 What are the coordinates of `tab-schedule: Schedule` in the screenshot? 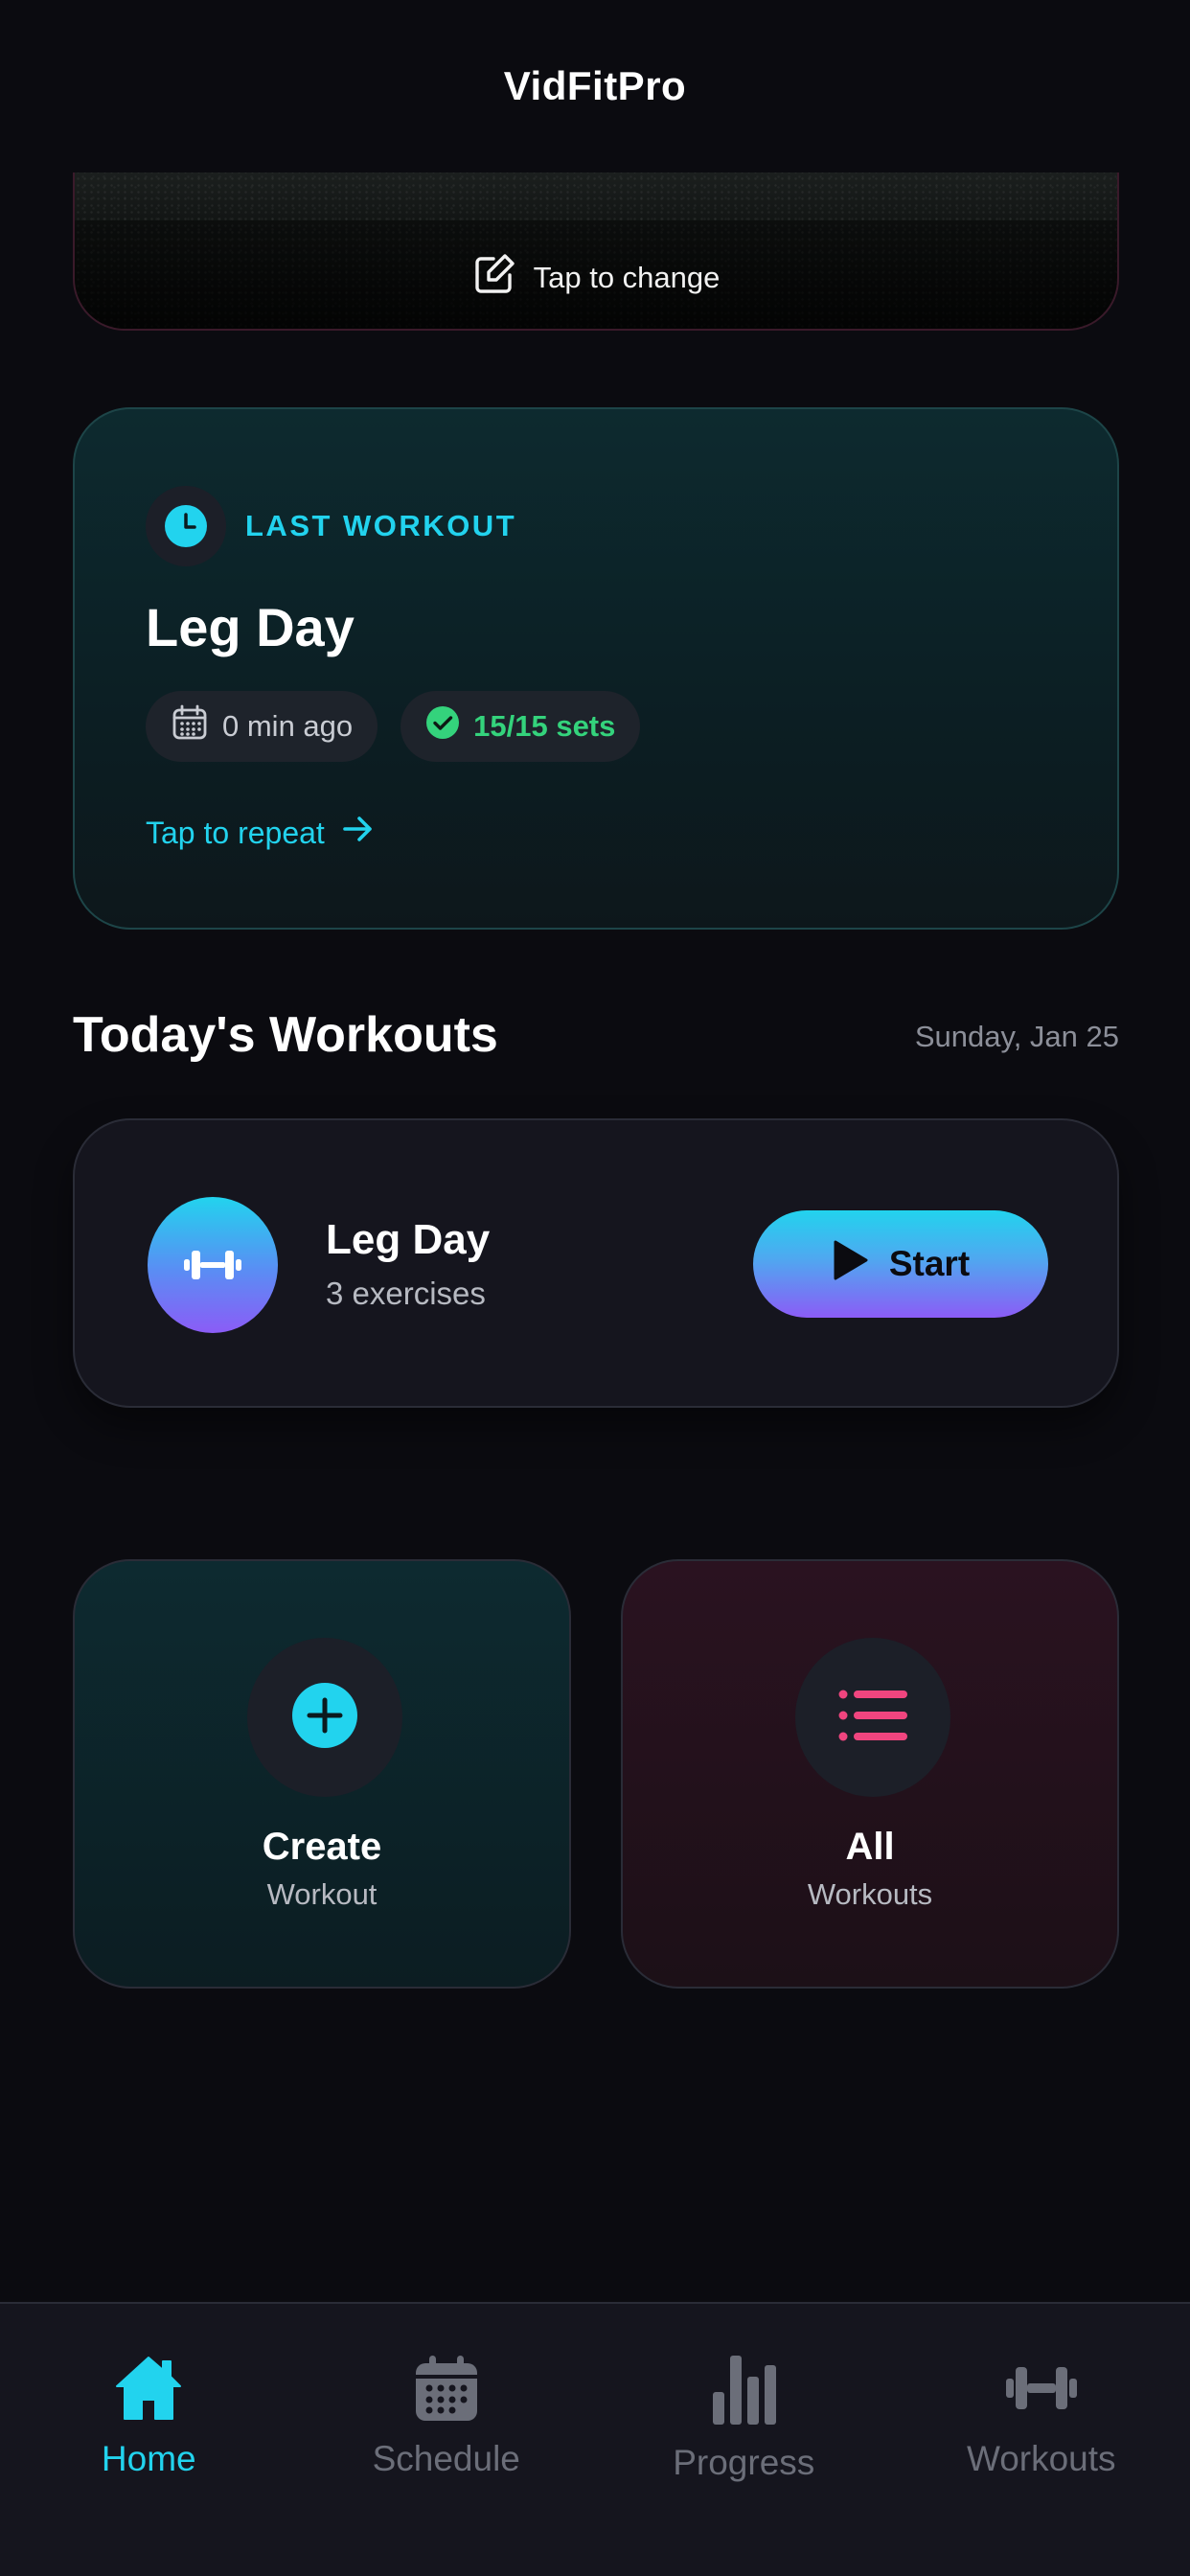 It's located at (447, 2440).